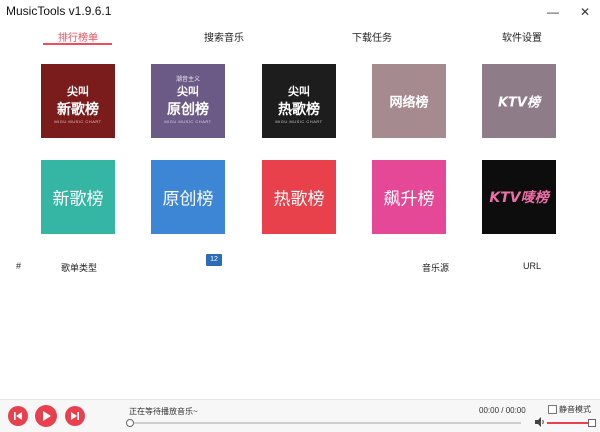 The width and height of the screenshot is (600, 432). What do you see at coordinates (299, 199) in the screenshot?
I see `chart-card-label: 热歌榜` at bounding box center [299, 199].